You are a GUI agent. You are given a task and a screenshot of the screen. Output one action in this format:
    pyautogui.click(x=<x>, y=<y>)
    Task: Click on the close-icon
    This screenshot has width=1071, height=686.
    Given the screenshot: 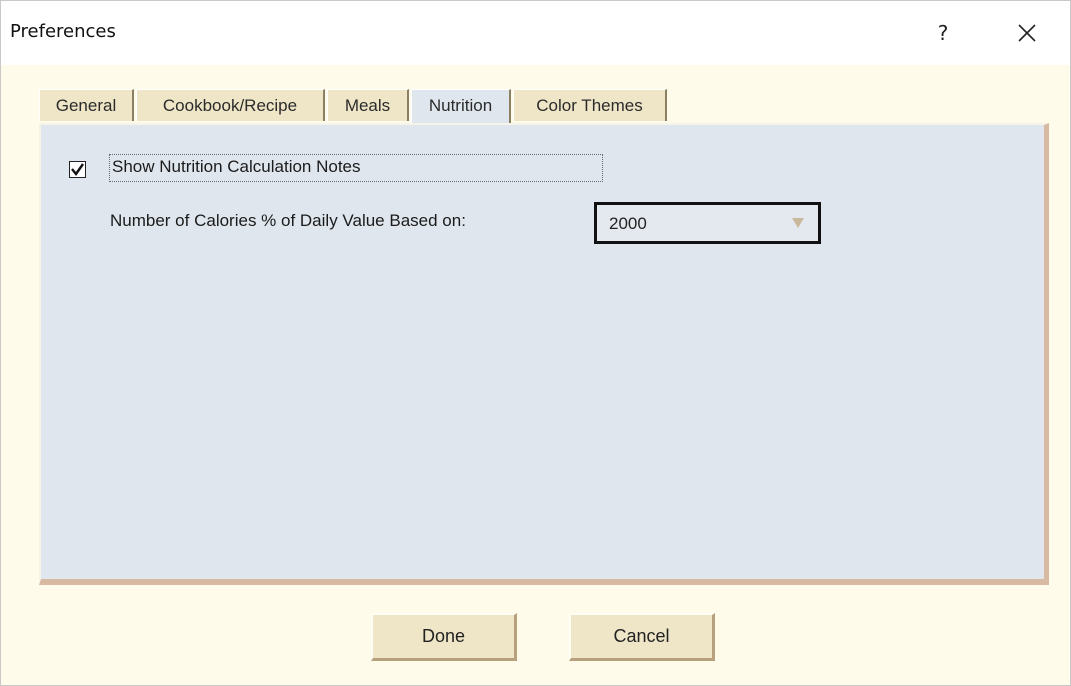 What is the action you would take?
    pyautogui.click(x=1027, y=33)
    